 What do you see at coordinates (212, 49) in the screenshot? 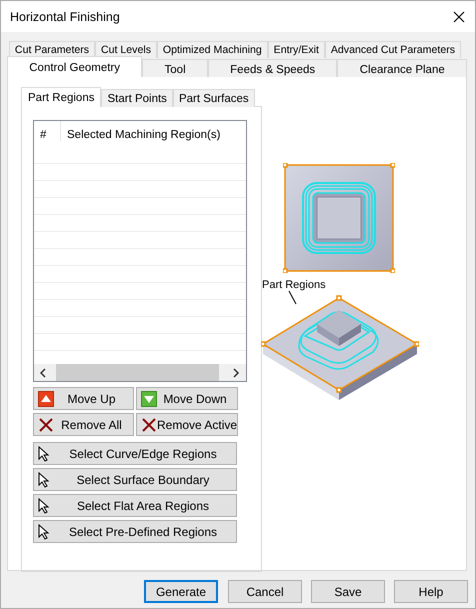
I see `tab: Optimized Machining` at bounding box center [212, 49].